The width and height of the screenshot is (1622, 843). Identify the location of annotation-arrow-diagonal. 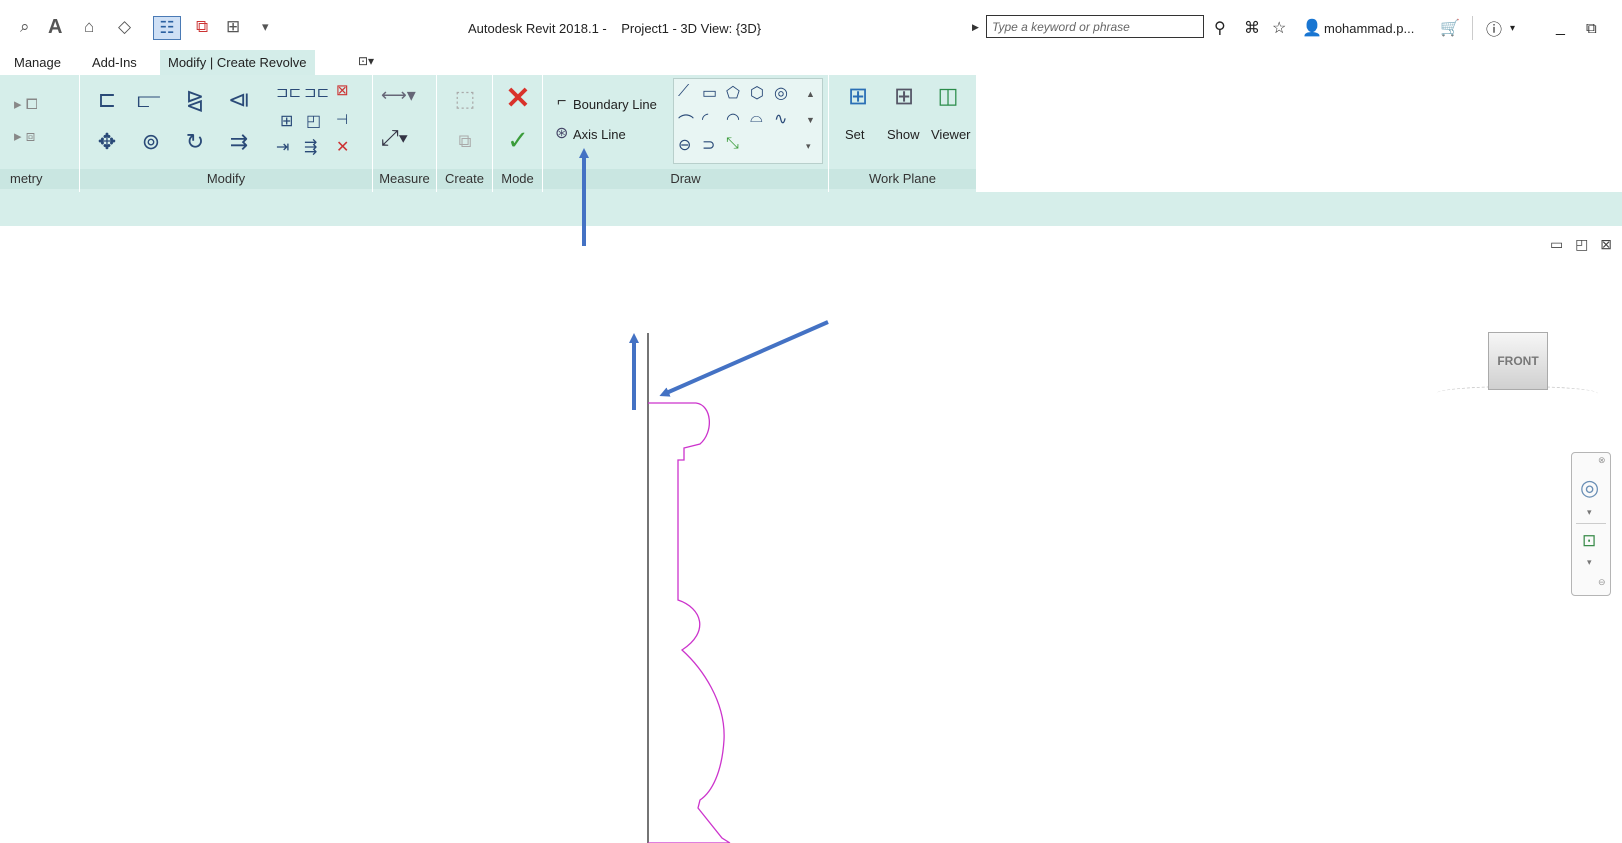
(744, 358).